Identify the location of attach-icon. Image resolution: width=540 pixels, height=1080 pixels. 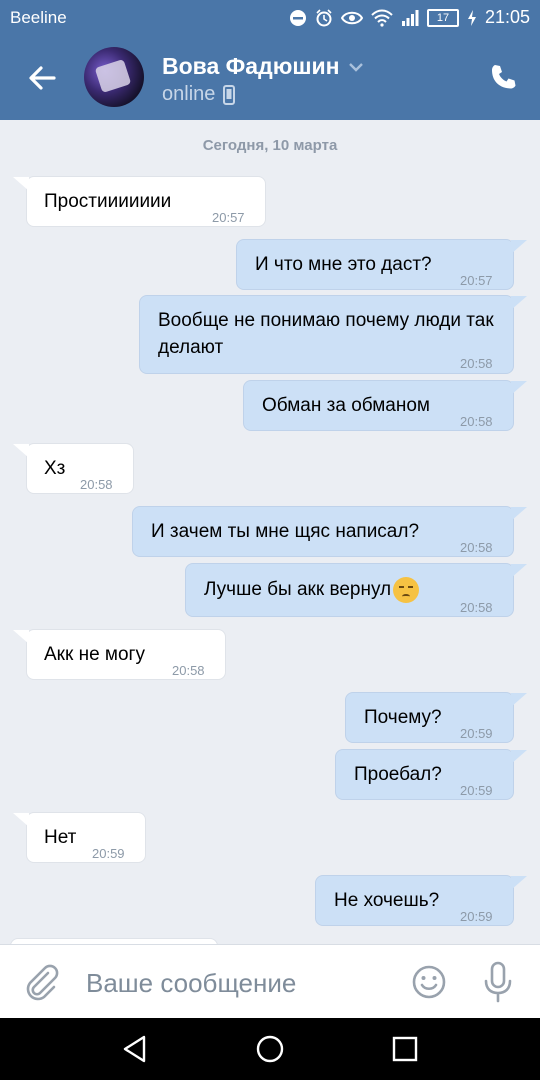
(41, 982).